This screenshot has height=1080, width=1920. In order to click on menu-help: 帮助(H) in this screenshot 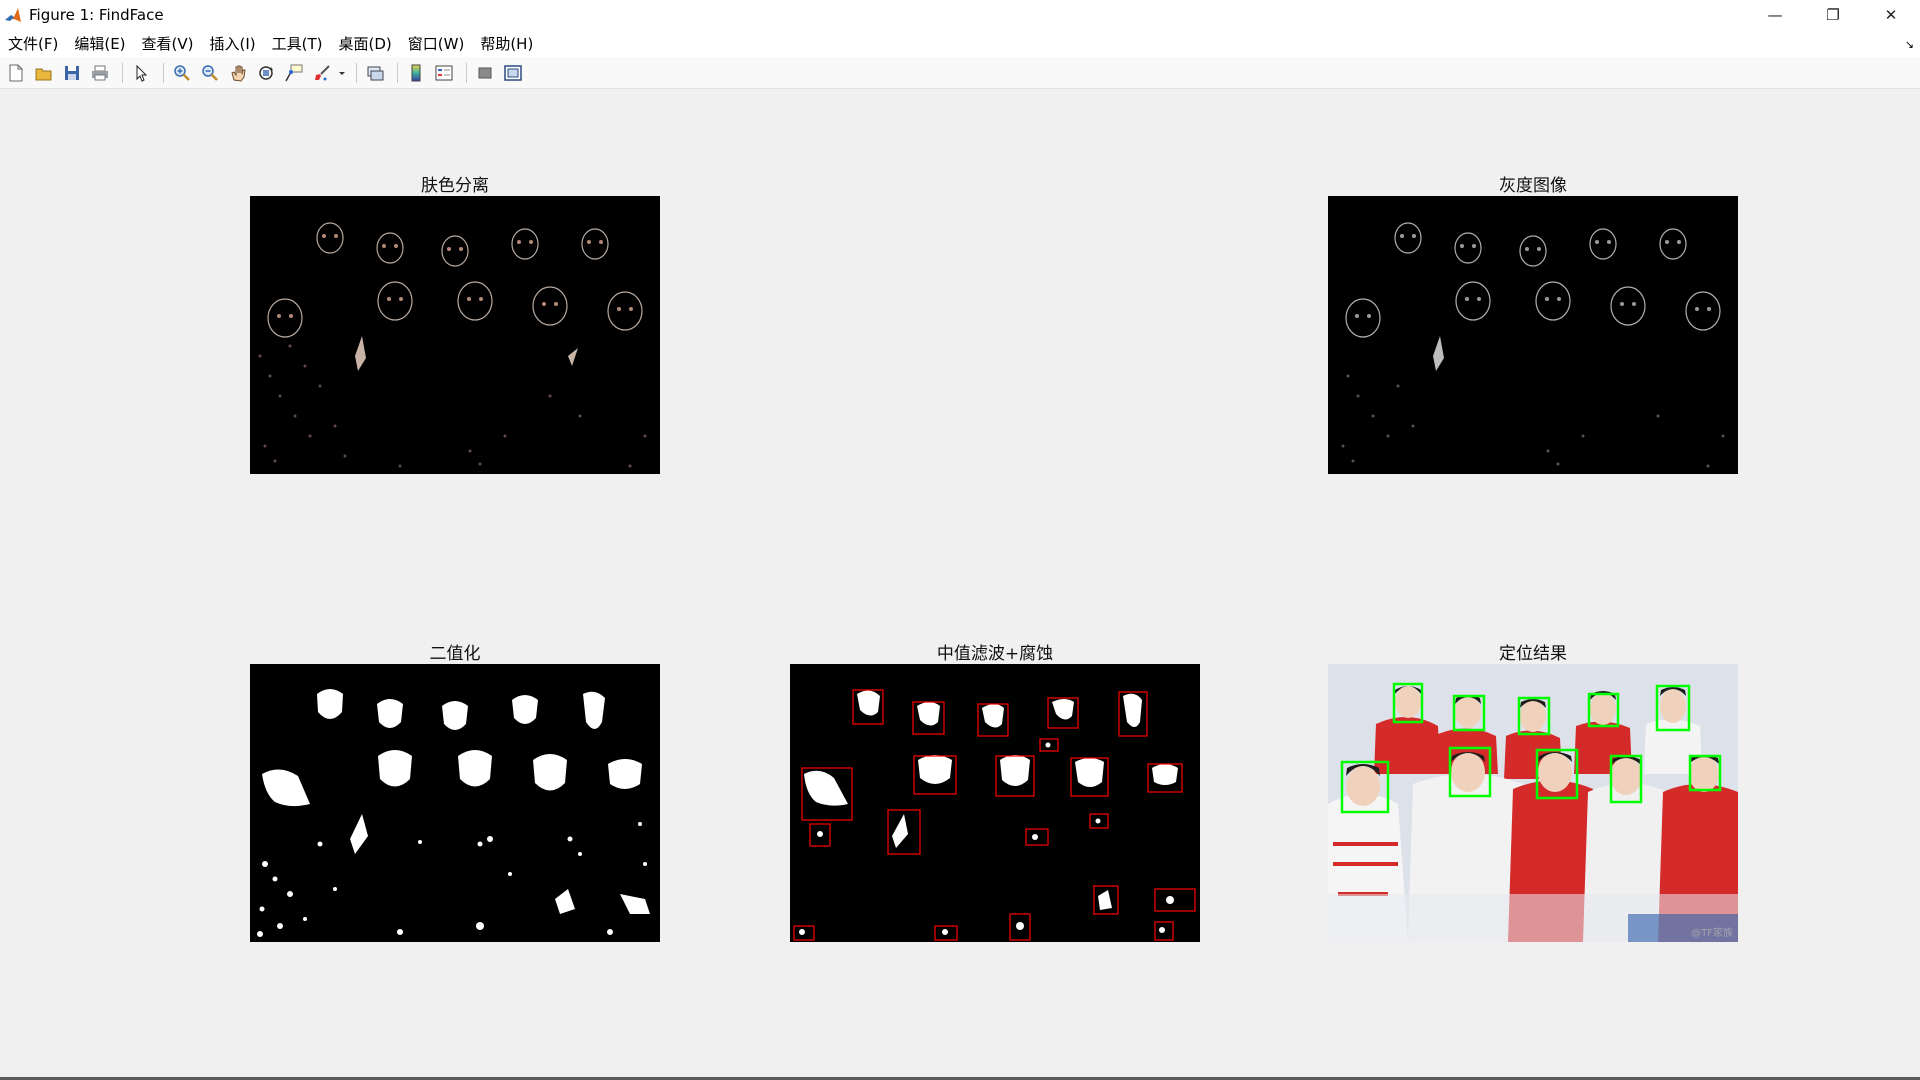, I will do `click(506, 43)`.